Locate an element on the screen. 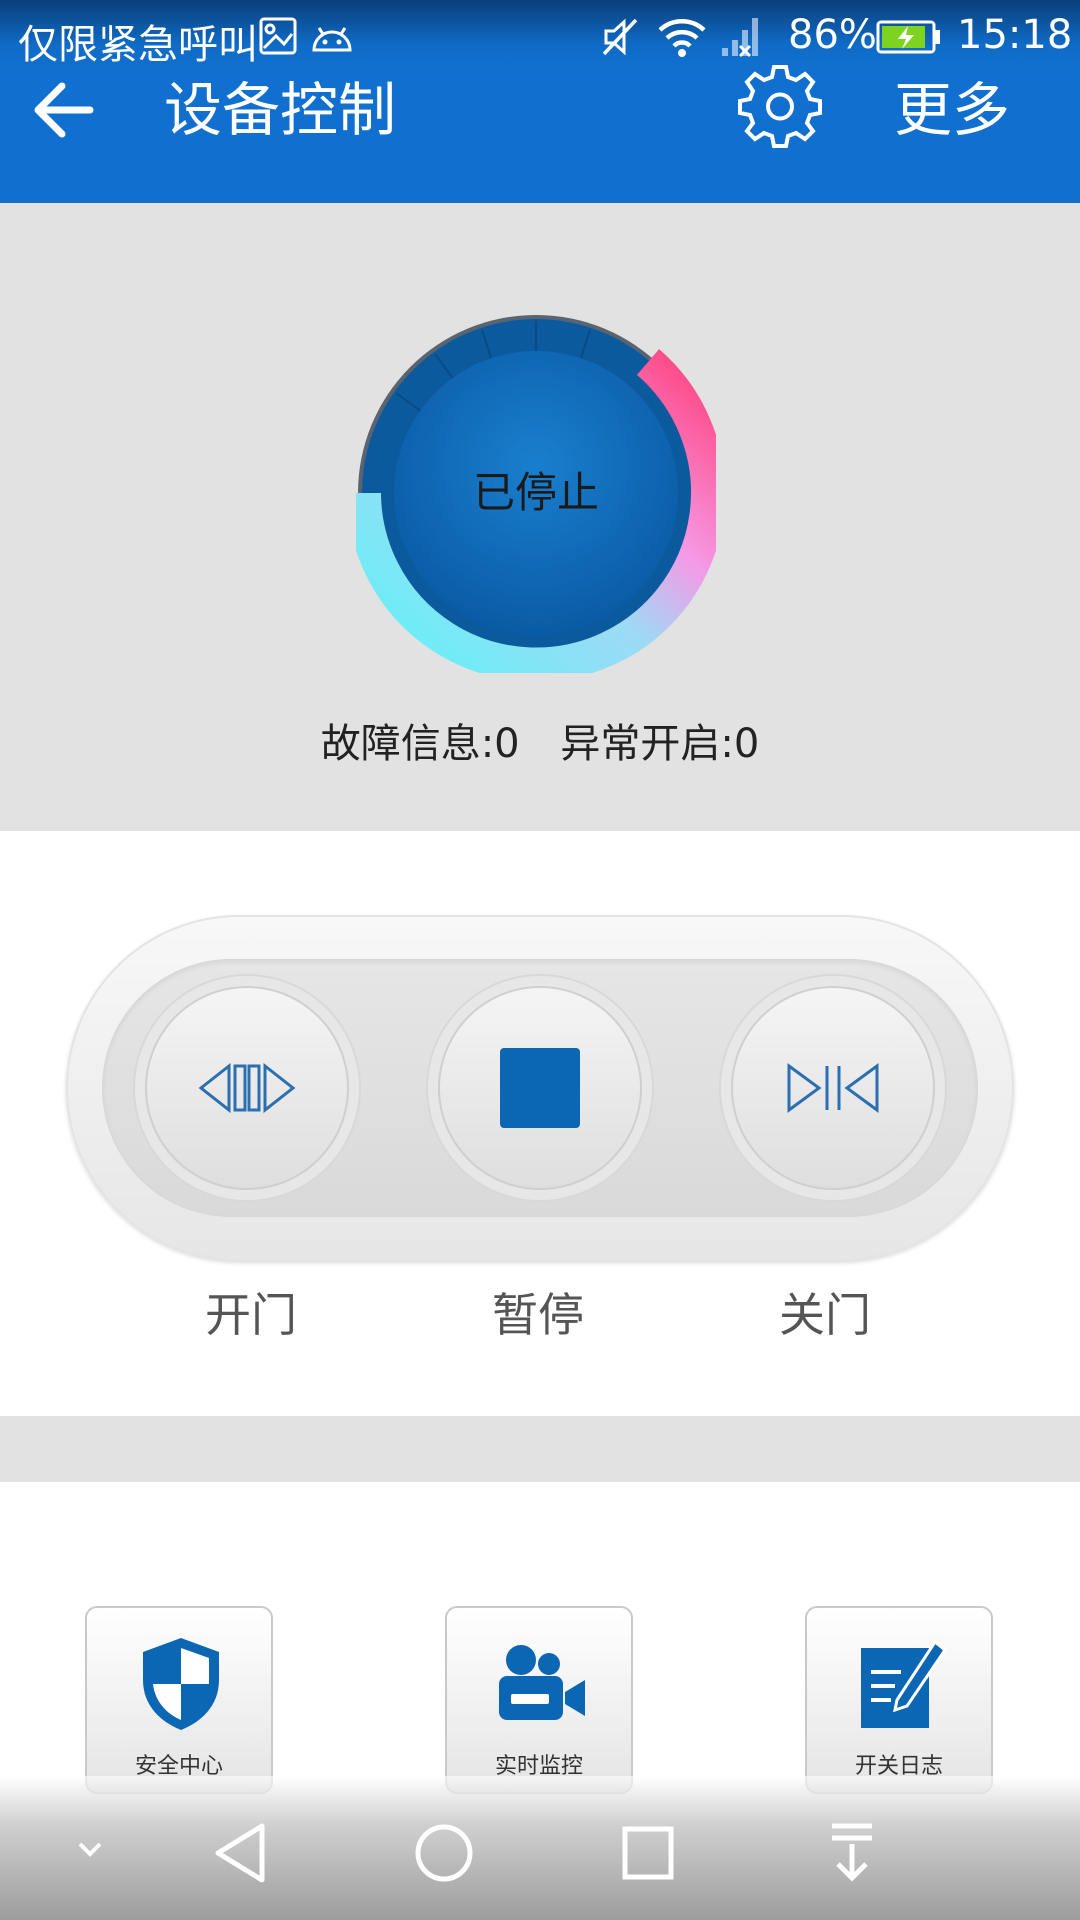 This screenshot has width=1080, height=1920. close-door-icon is located at coordinates (833, 1088).